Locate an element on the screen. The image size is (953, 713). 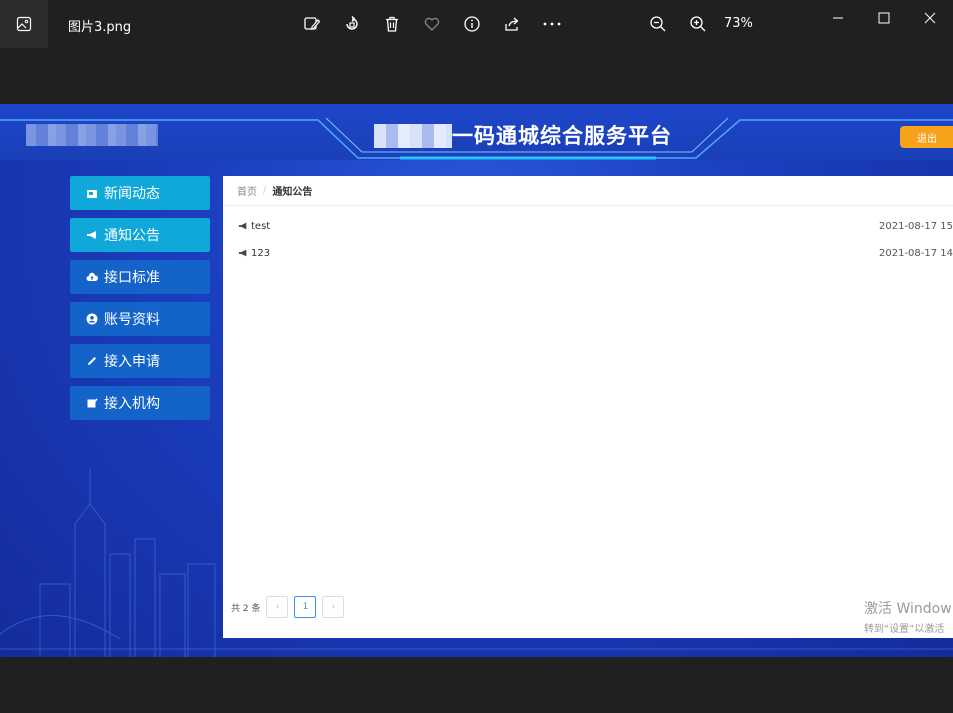
minimize-icon is located at coordinates (838, 18).